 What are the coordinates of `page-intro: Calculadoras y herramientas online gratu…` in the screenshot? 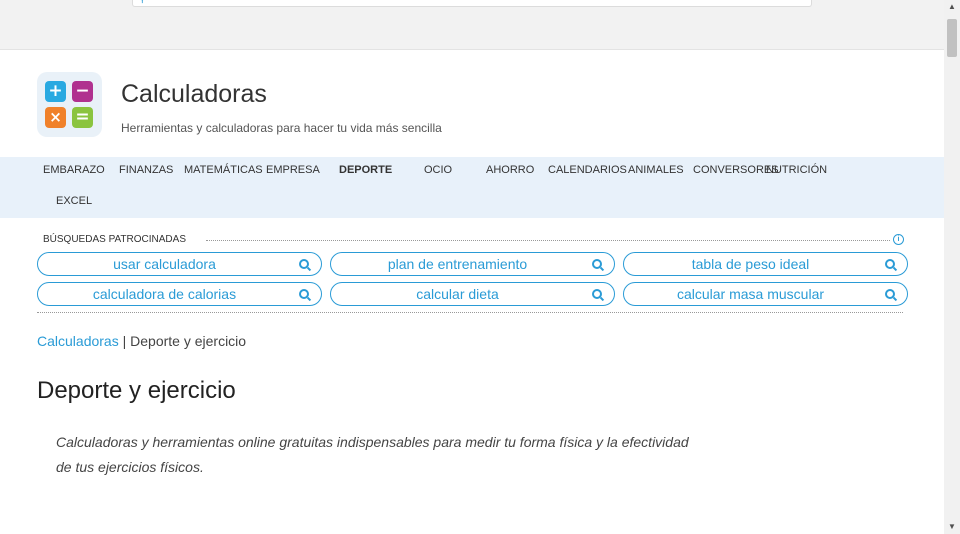 It's located at (372, 454).